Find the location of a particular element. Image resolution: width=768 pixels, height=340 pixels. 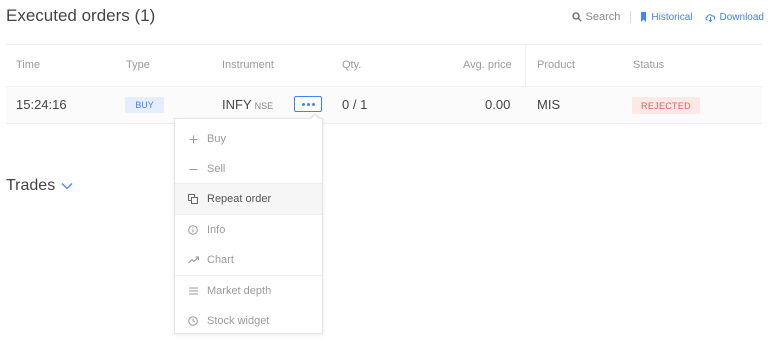

menu-item-label: Chart is located at coordinates (220, 260).